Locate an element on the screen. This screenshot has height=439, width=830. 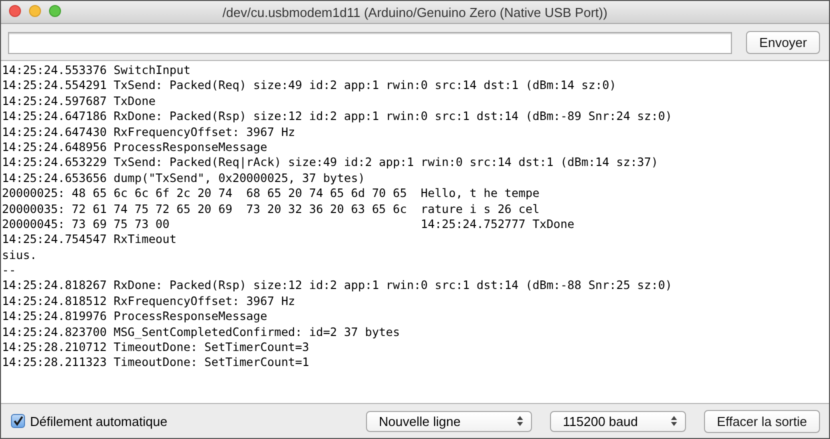
line-ending-dropdown: Nouvelle ligne is located at coordinates (449, 421).